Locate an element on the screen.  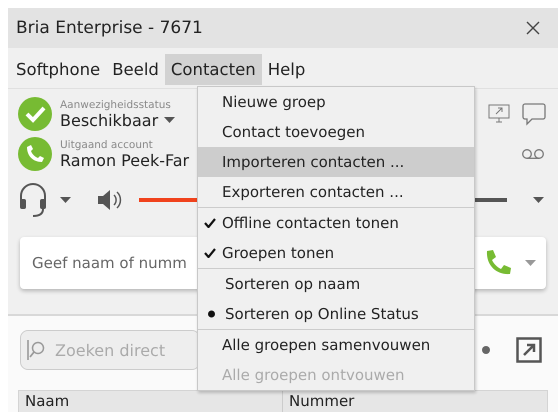
menu-option: Contact toevoegen is located at coordinates (336, 132).